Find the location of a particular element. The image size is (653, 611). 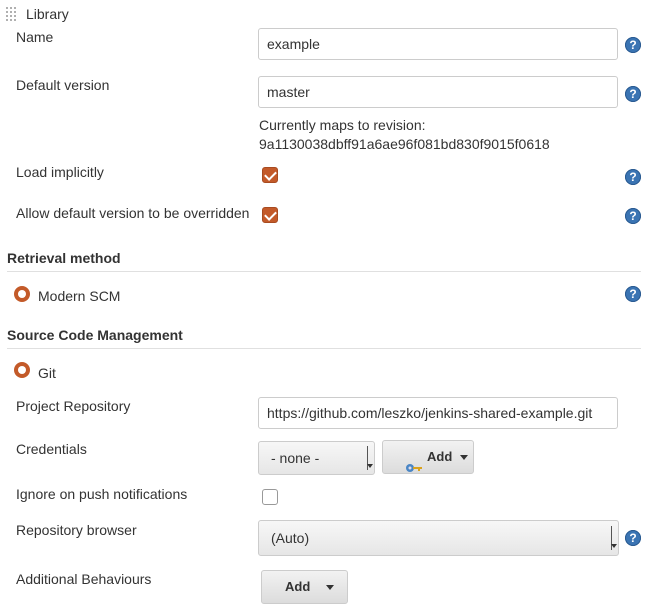

credentials-add-button: Add is located at coordinates (428, 457).